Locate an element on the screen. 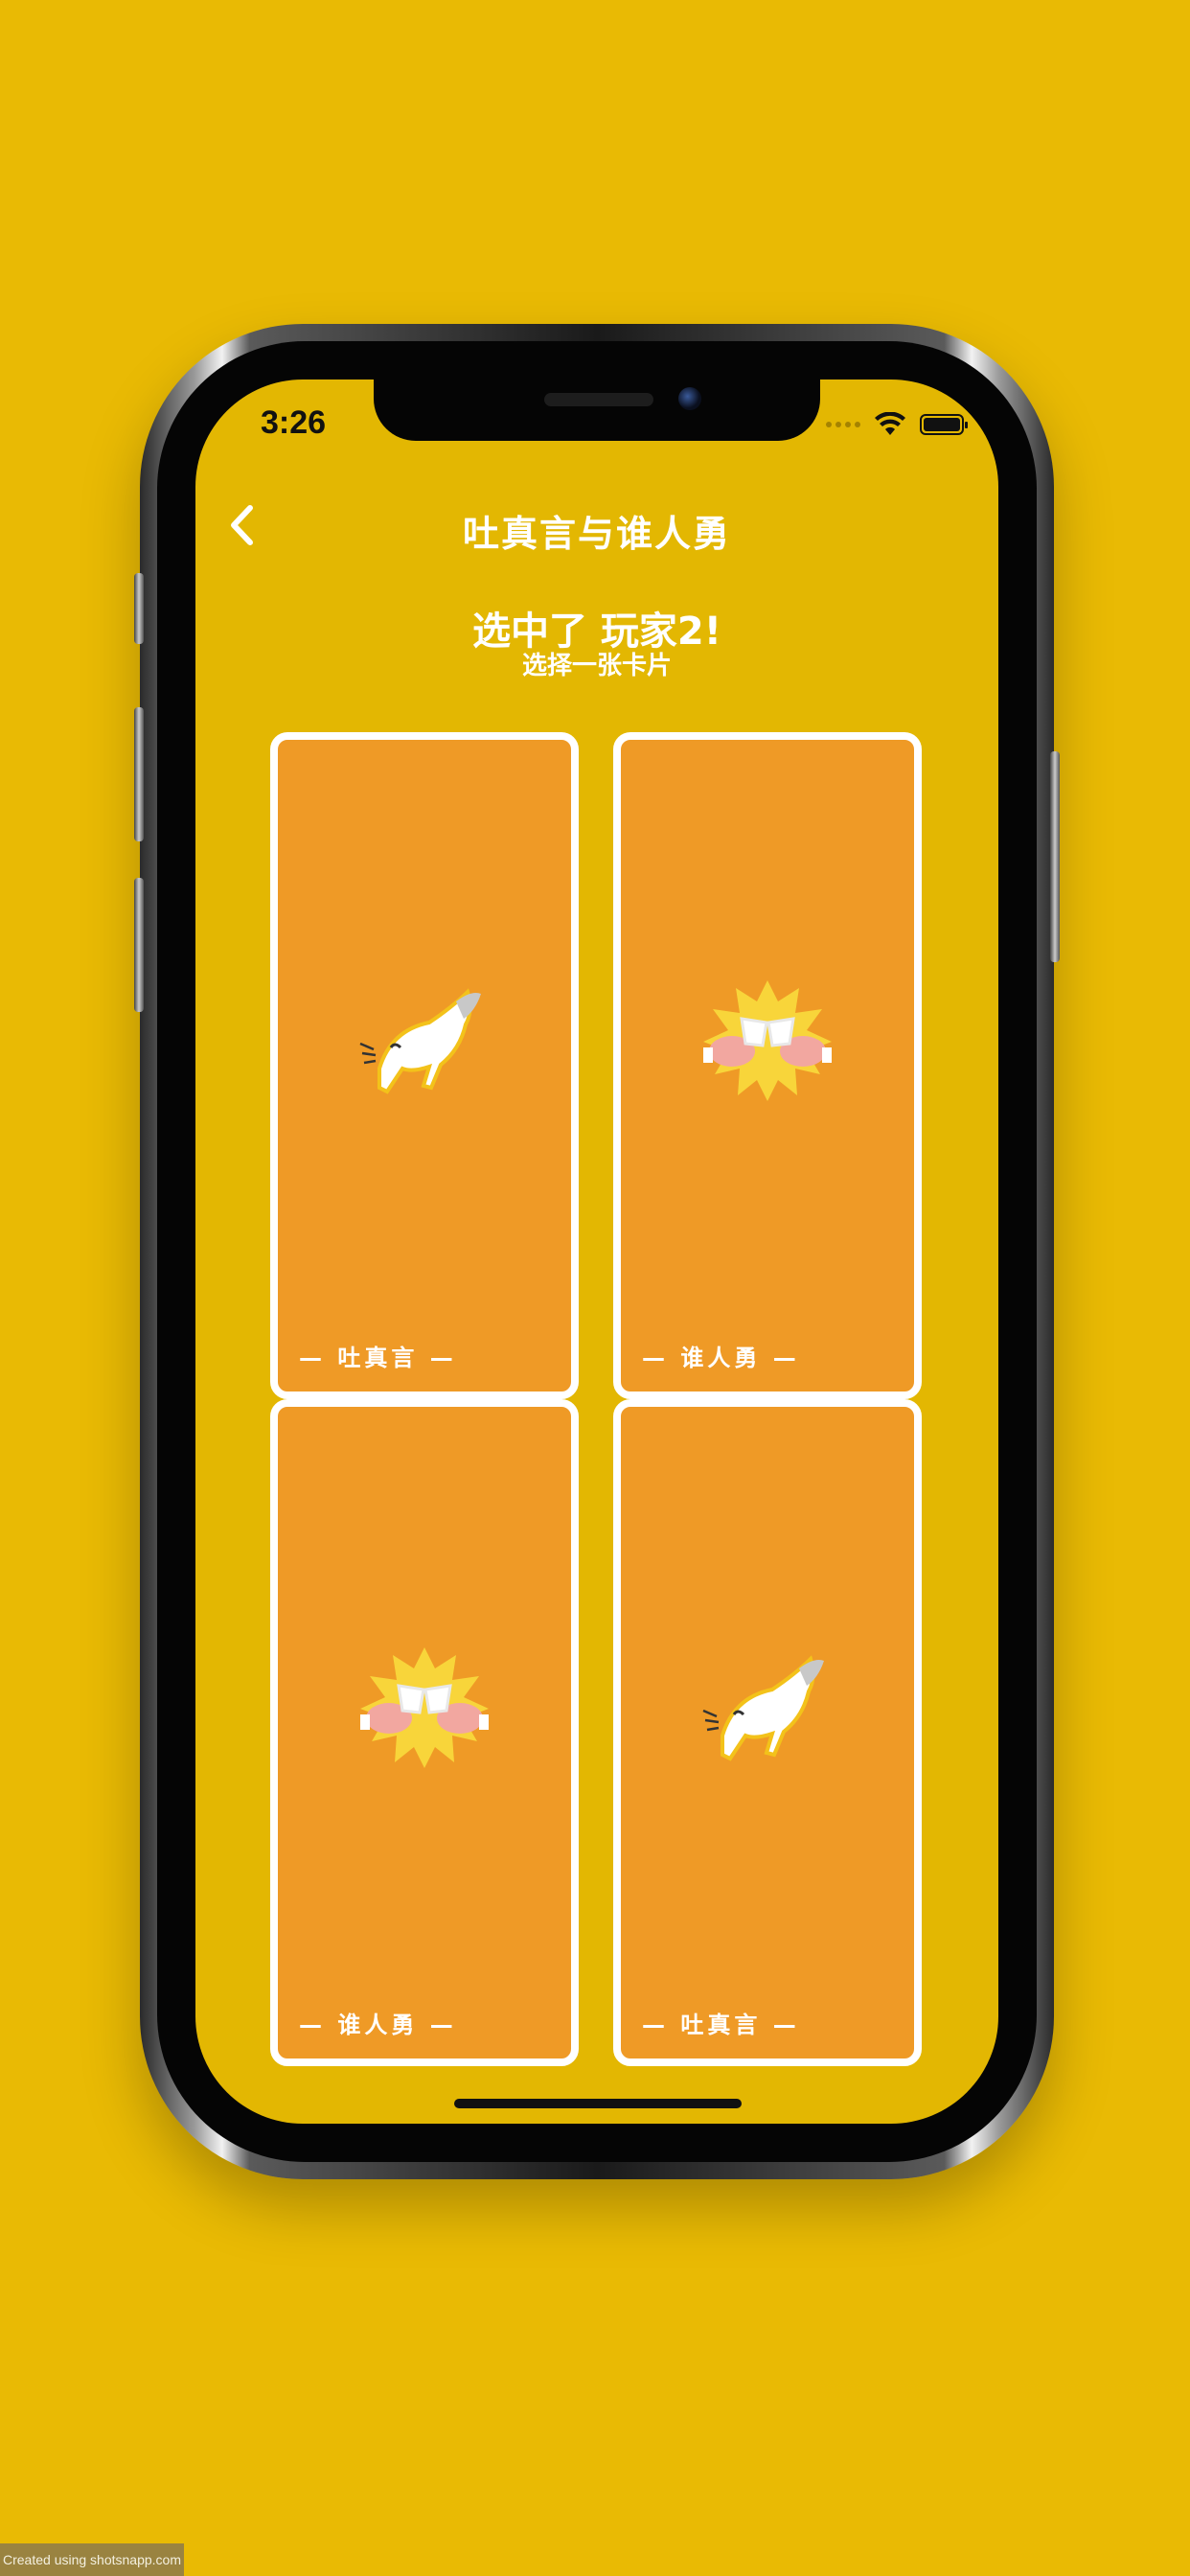 The image size is (1190, 2576). front-camera is located at coordinates (689, 398).